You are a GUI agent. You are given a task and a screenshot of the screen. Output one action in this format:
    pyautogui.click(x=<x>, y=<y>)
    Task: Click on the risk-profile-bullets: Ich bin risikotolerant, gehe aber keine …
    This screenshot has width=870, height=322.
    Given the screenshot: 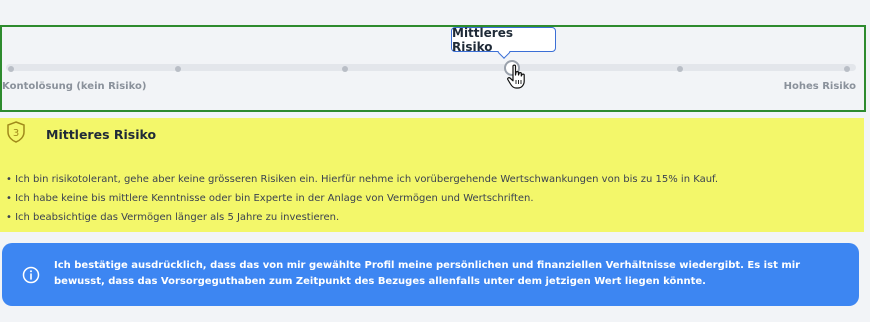 What is the action you would take?
    pyautogui.click(x=362, y=200)
    